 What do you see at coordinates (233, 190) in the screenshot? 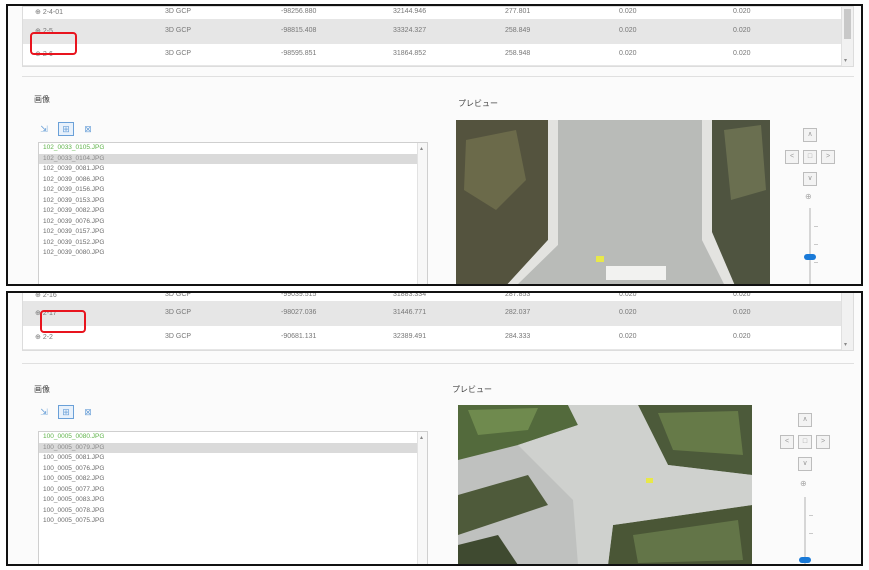
I see `file-list-item: 102_0039_0156.JPG` at bounding box center [233, 190].